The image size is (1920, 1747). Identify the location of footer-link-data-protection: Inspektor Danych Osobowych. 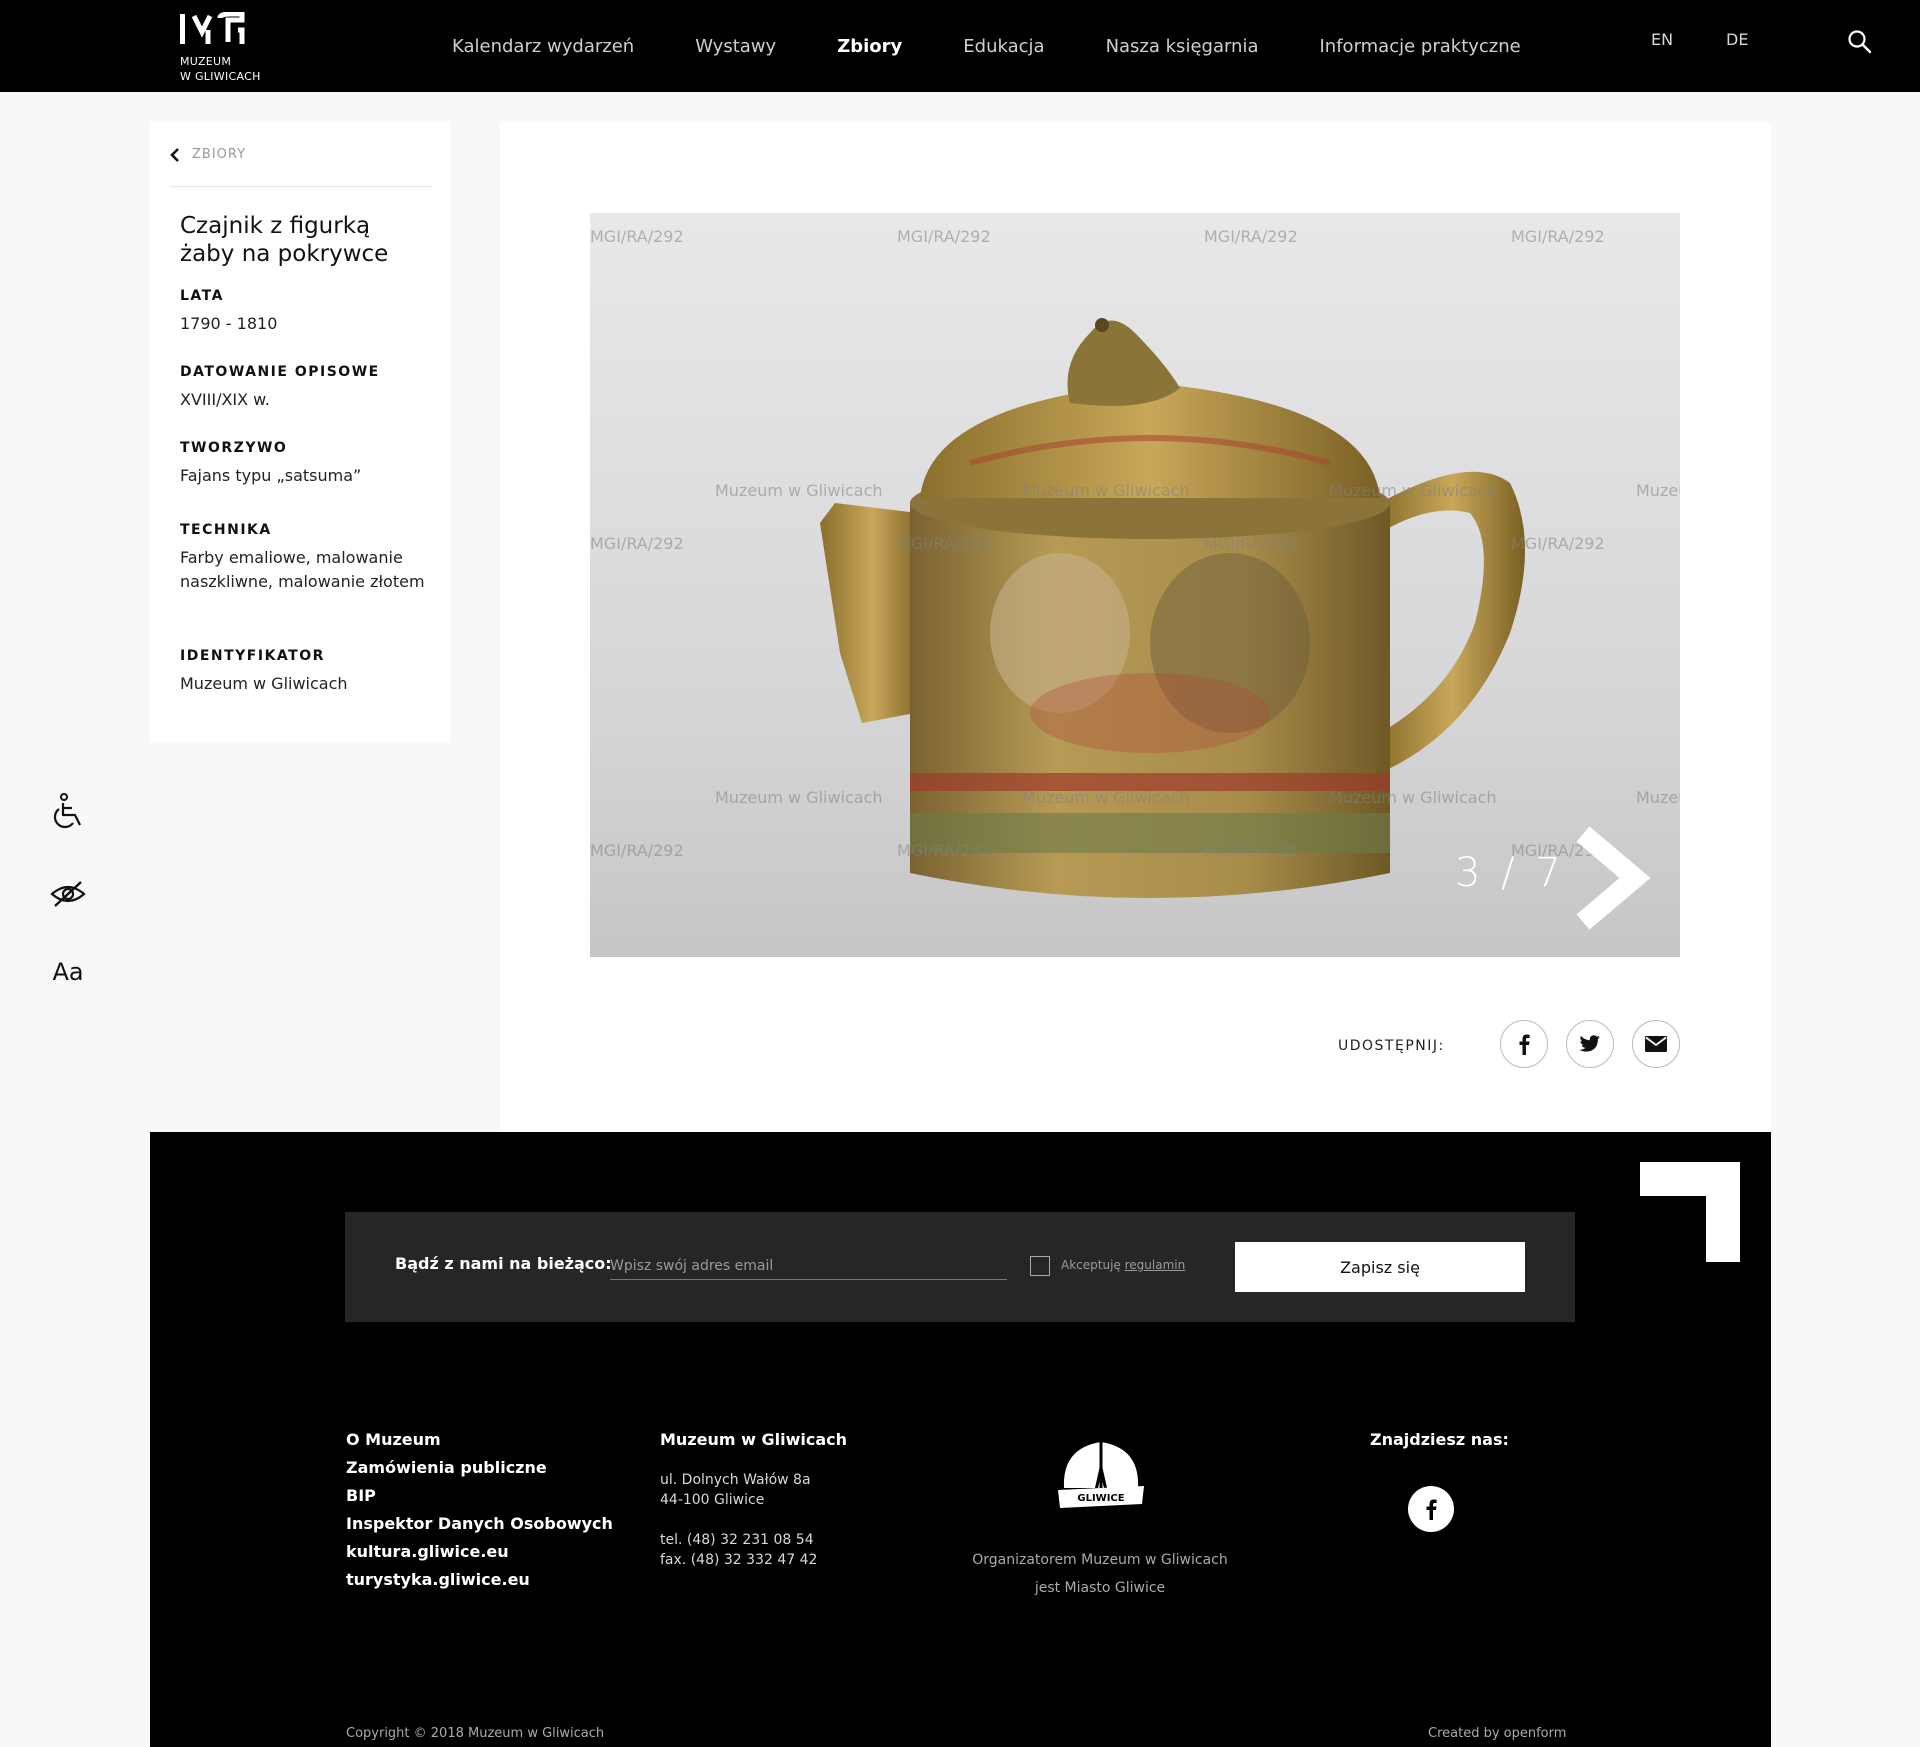
(479, 1524).